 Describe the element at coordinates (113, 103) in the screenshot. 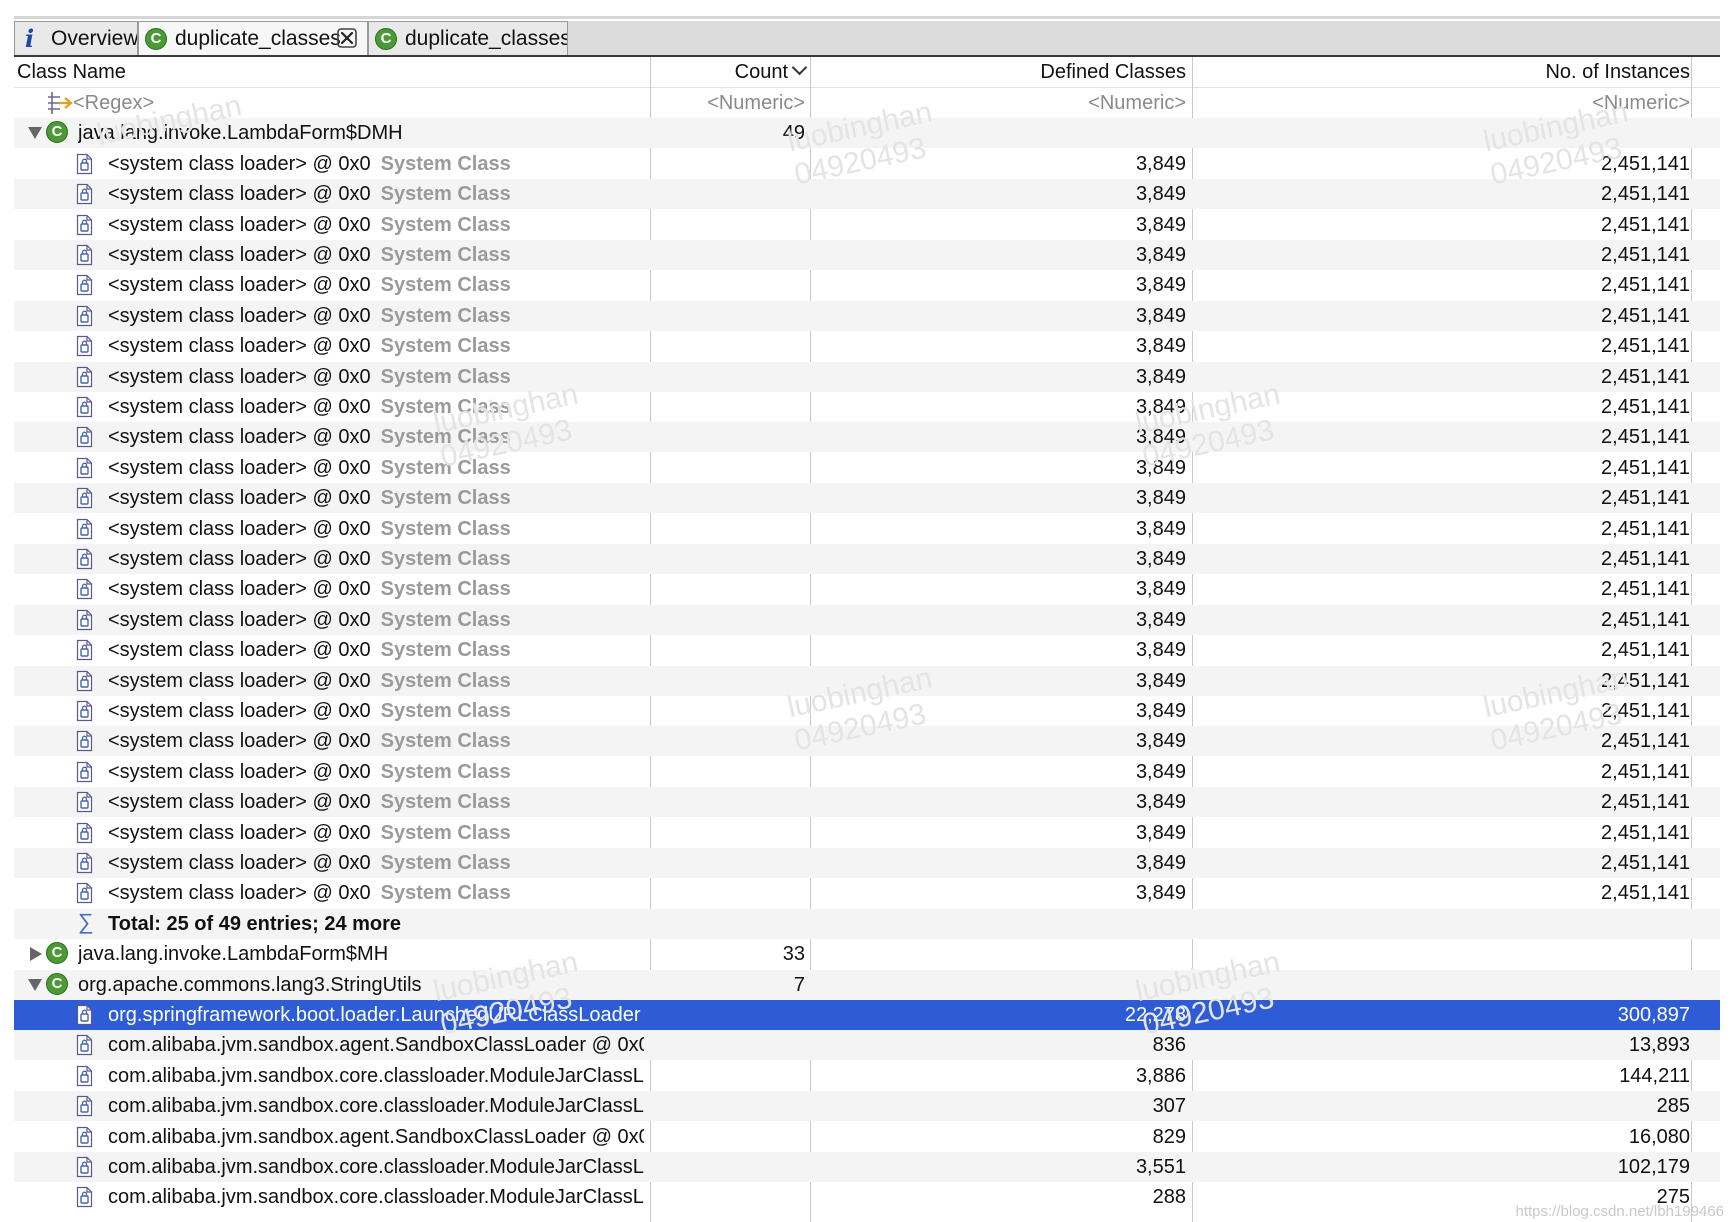

I see `regex-filter-input: <Regex>` at that location.